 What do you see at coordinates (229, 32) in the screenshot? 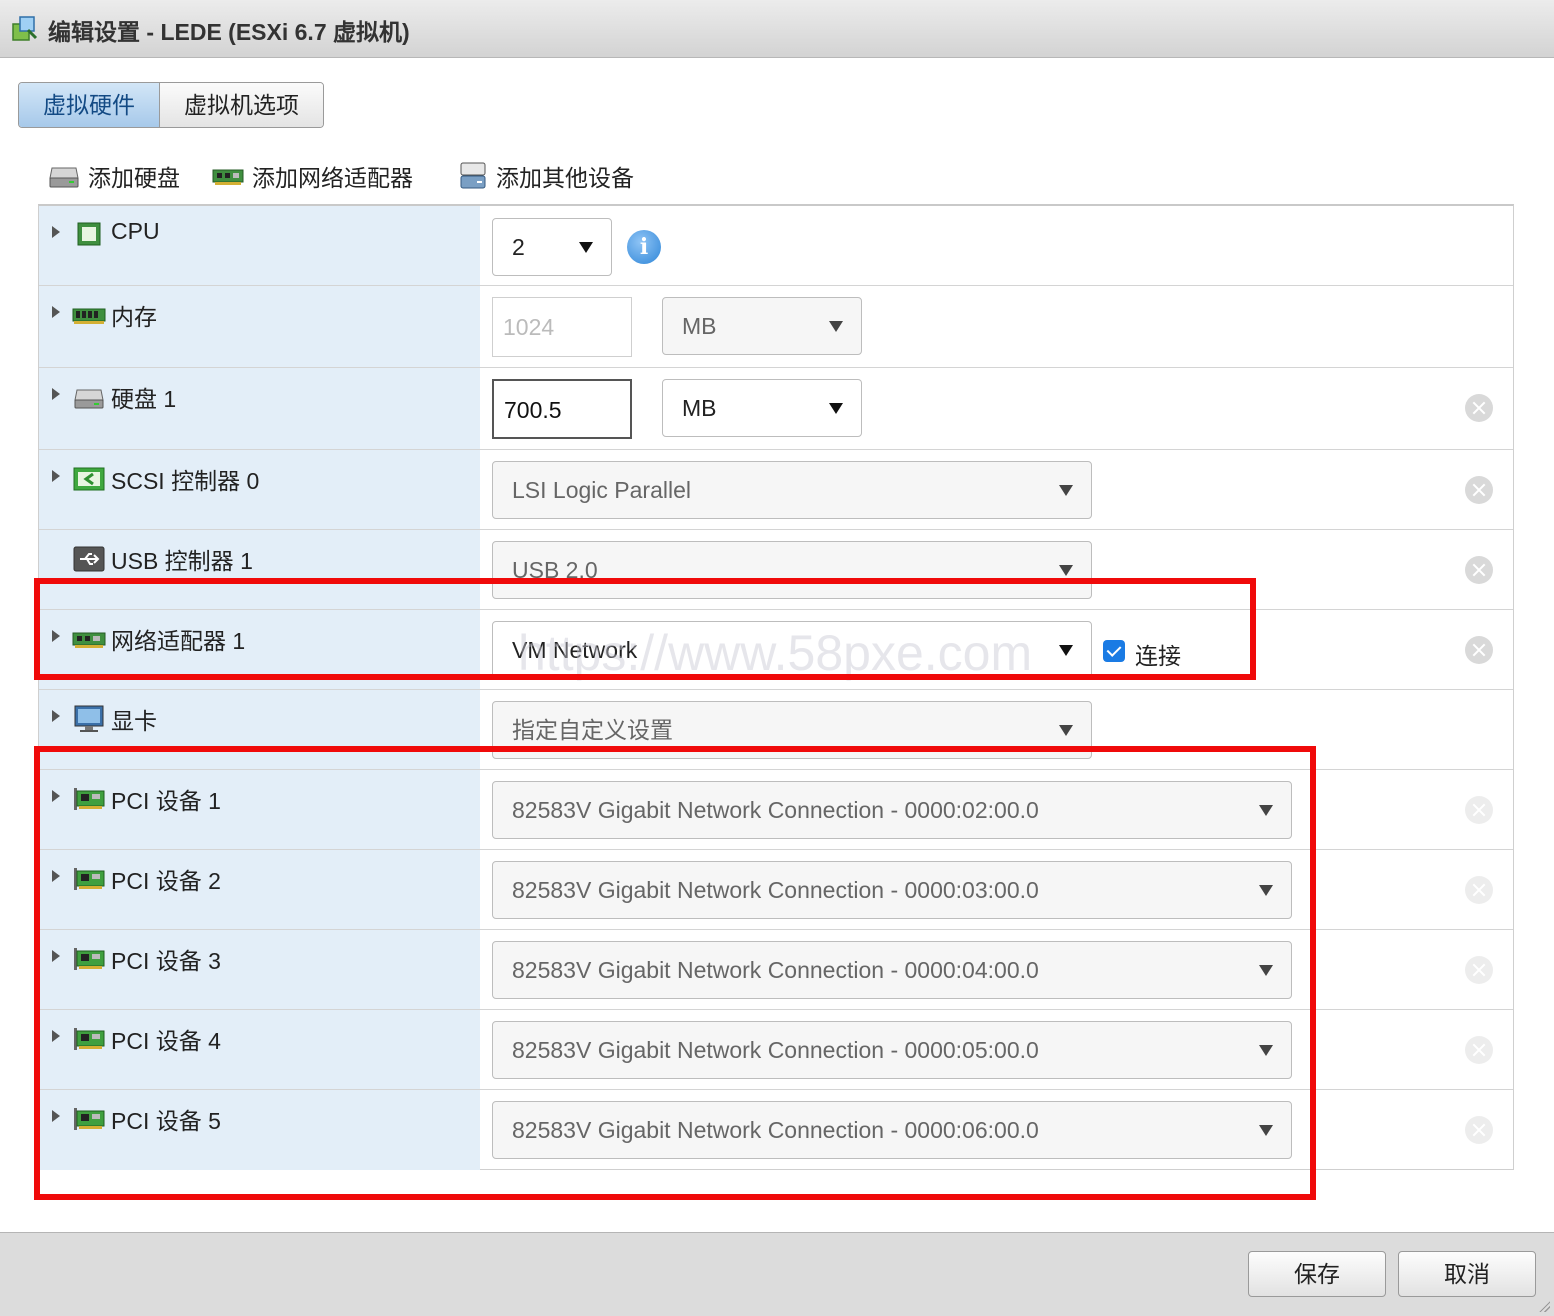
I see `window-title: 编辑设置 - LEDE (ESXi 6.7 虚拟机)` at bounding box center [229, 32].